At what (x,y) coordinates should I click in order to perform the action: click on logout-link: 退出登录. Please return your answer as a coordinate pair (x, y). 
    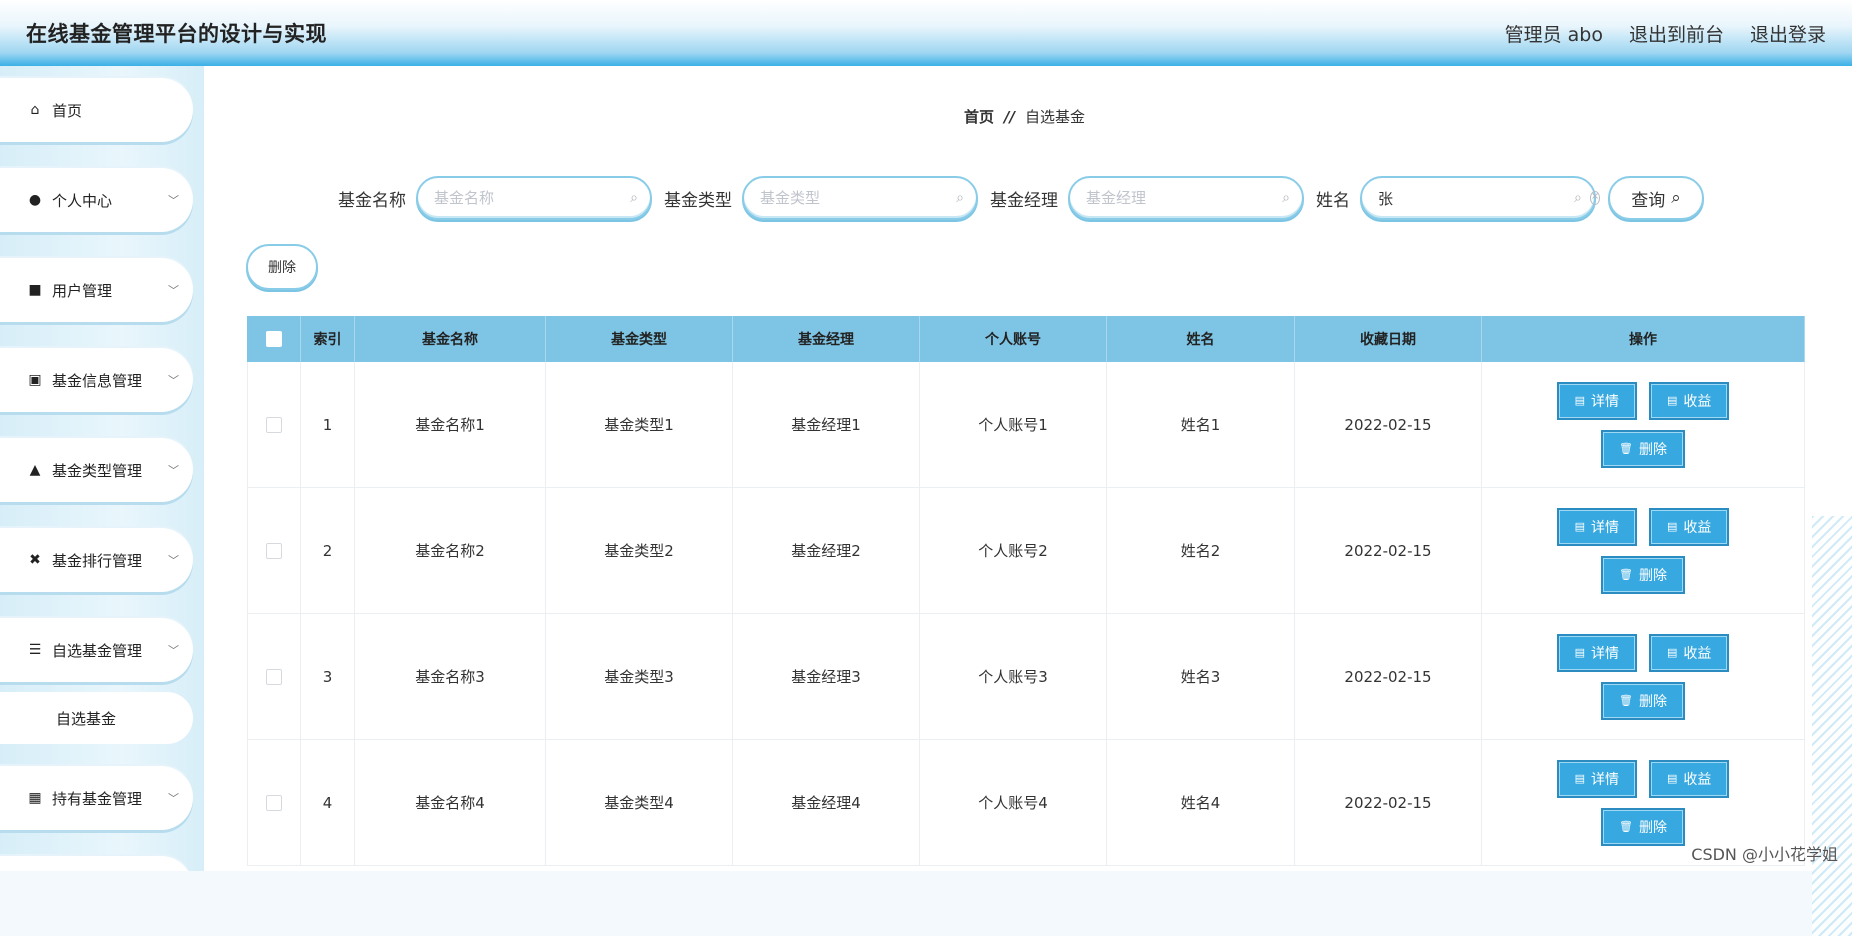
    Looking at the image, I should click on (1788, 33).